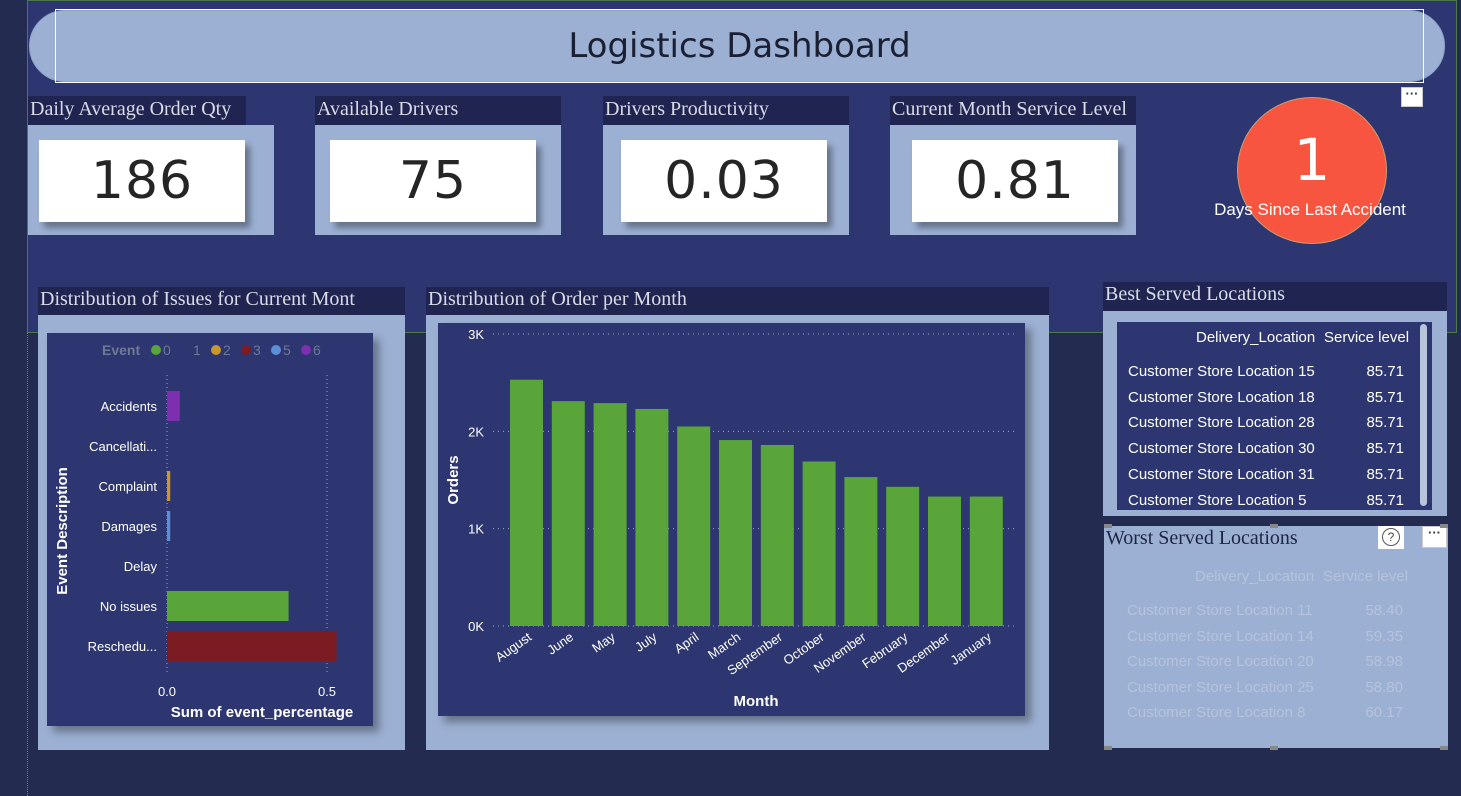  I want to click on location-name: Customer Store Location 11, so click(1220, 610).